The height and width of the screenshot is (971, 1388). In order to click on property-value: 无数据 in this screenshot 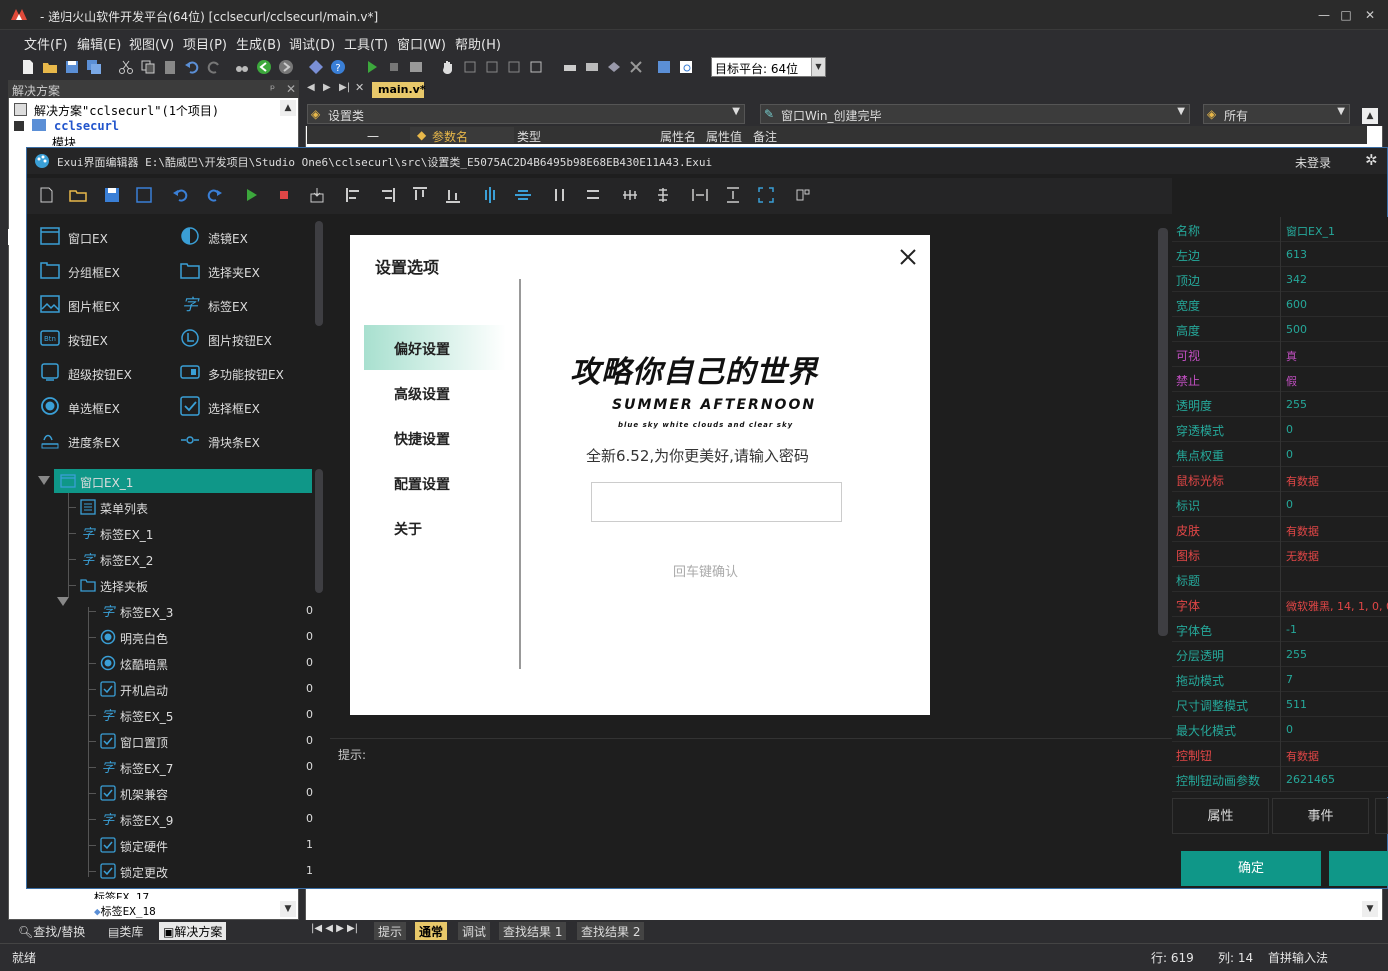, I will do `click(1302, 556)`.